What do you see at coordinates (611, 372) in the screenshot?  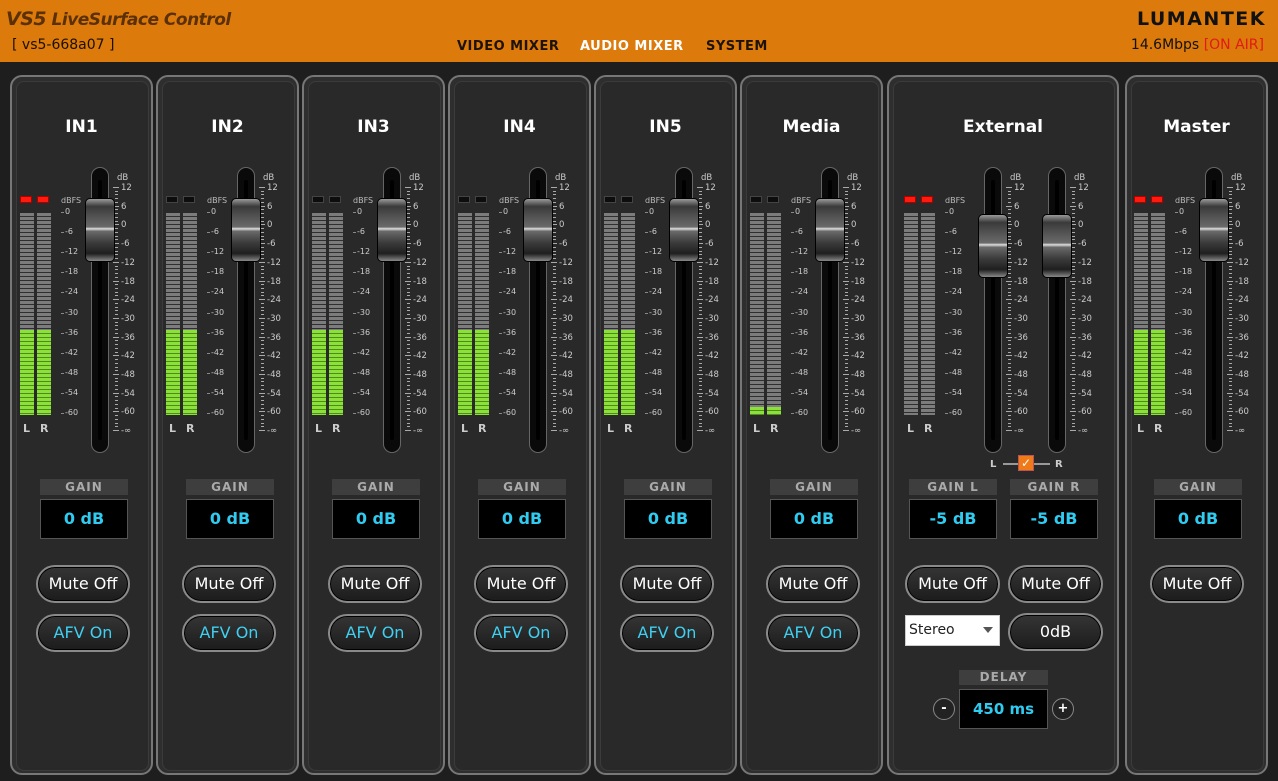 I see `ch-in5-meter-l-level` at bounding box center [611, 372].